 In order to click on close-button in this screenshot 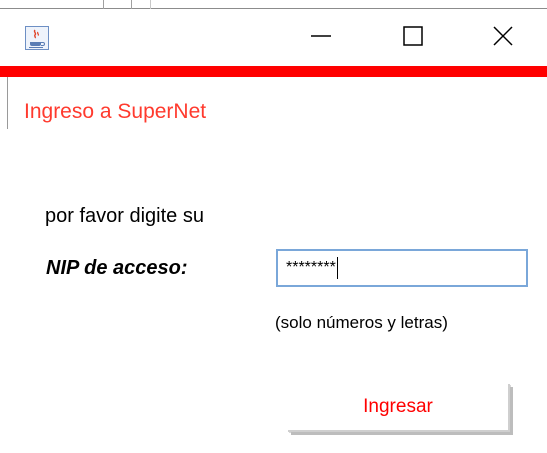, I will do `click(503, 38)`.